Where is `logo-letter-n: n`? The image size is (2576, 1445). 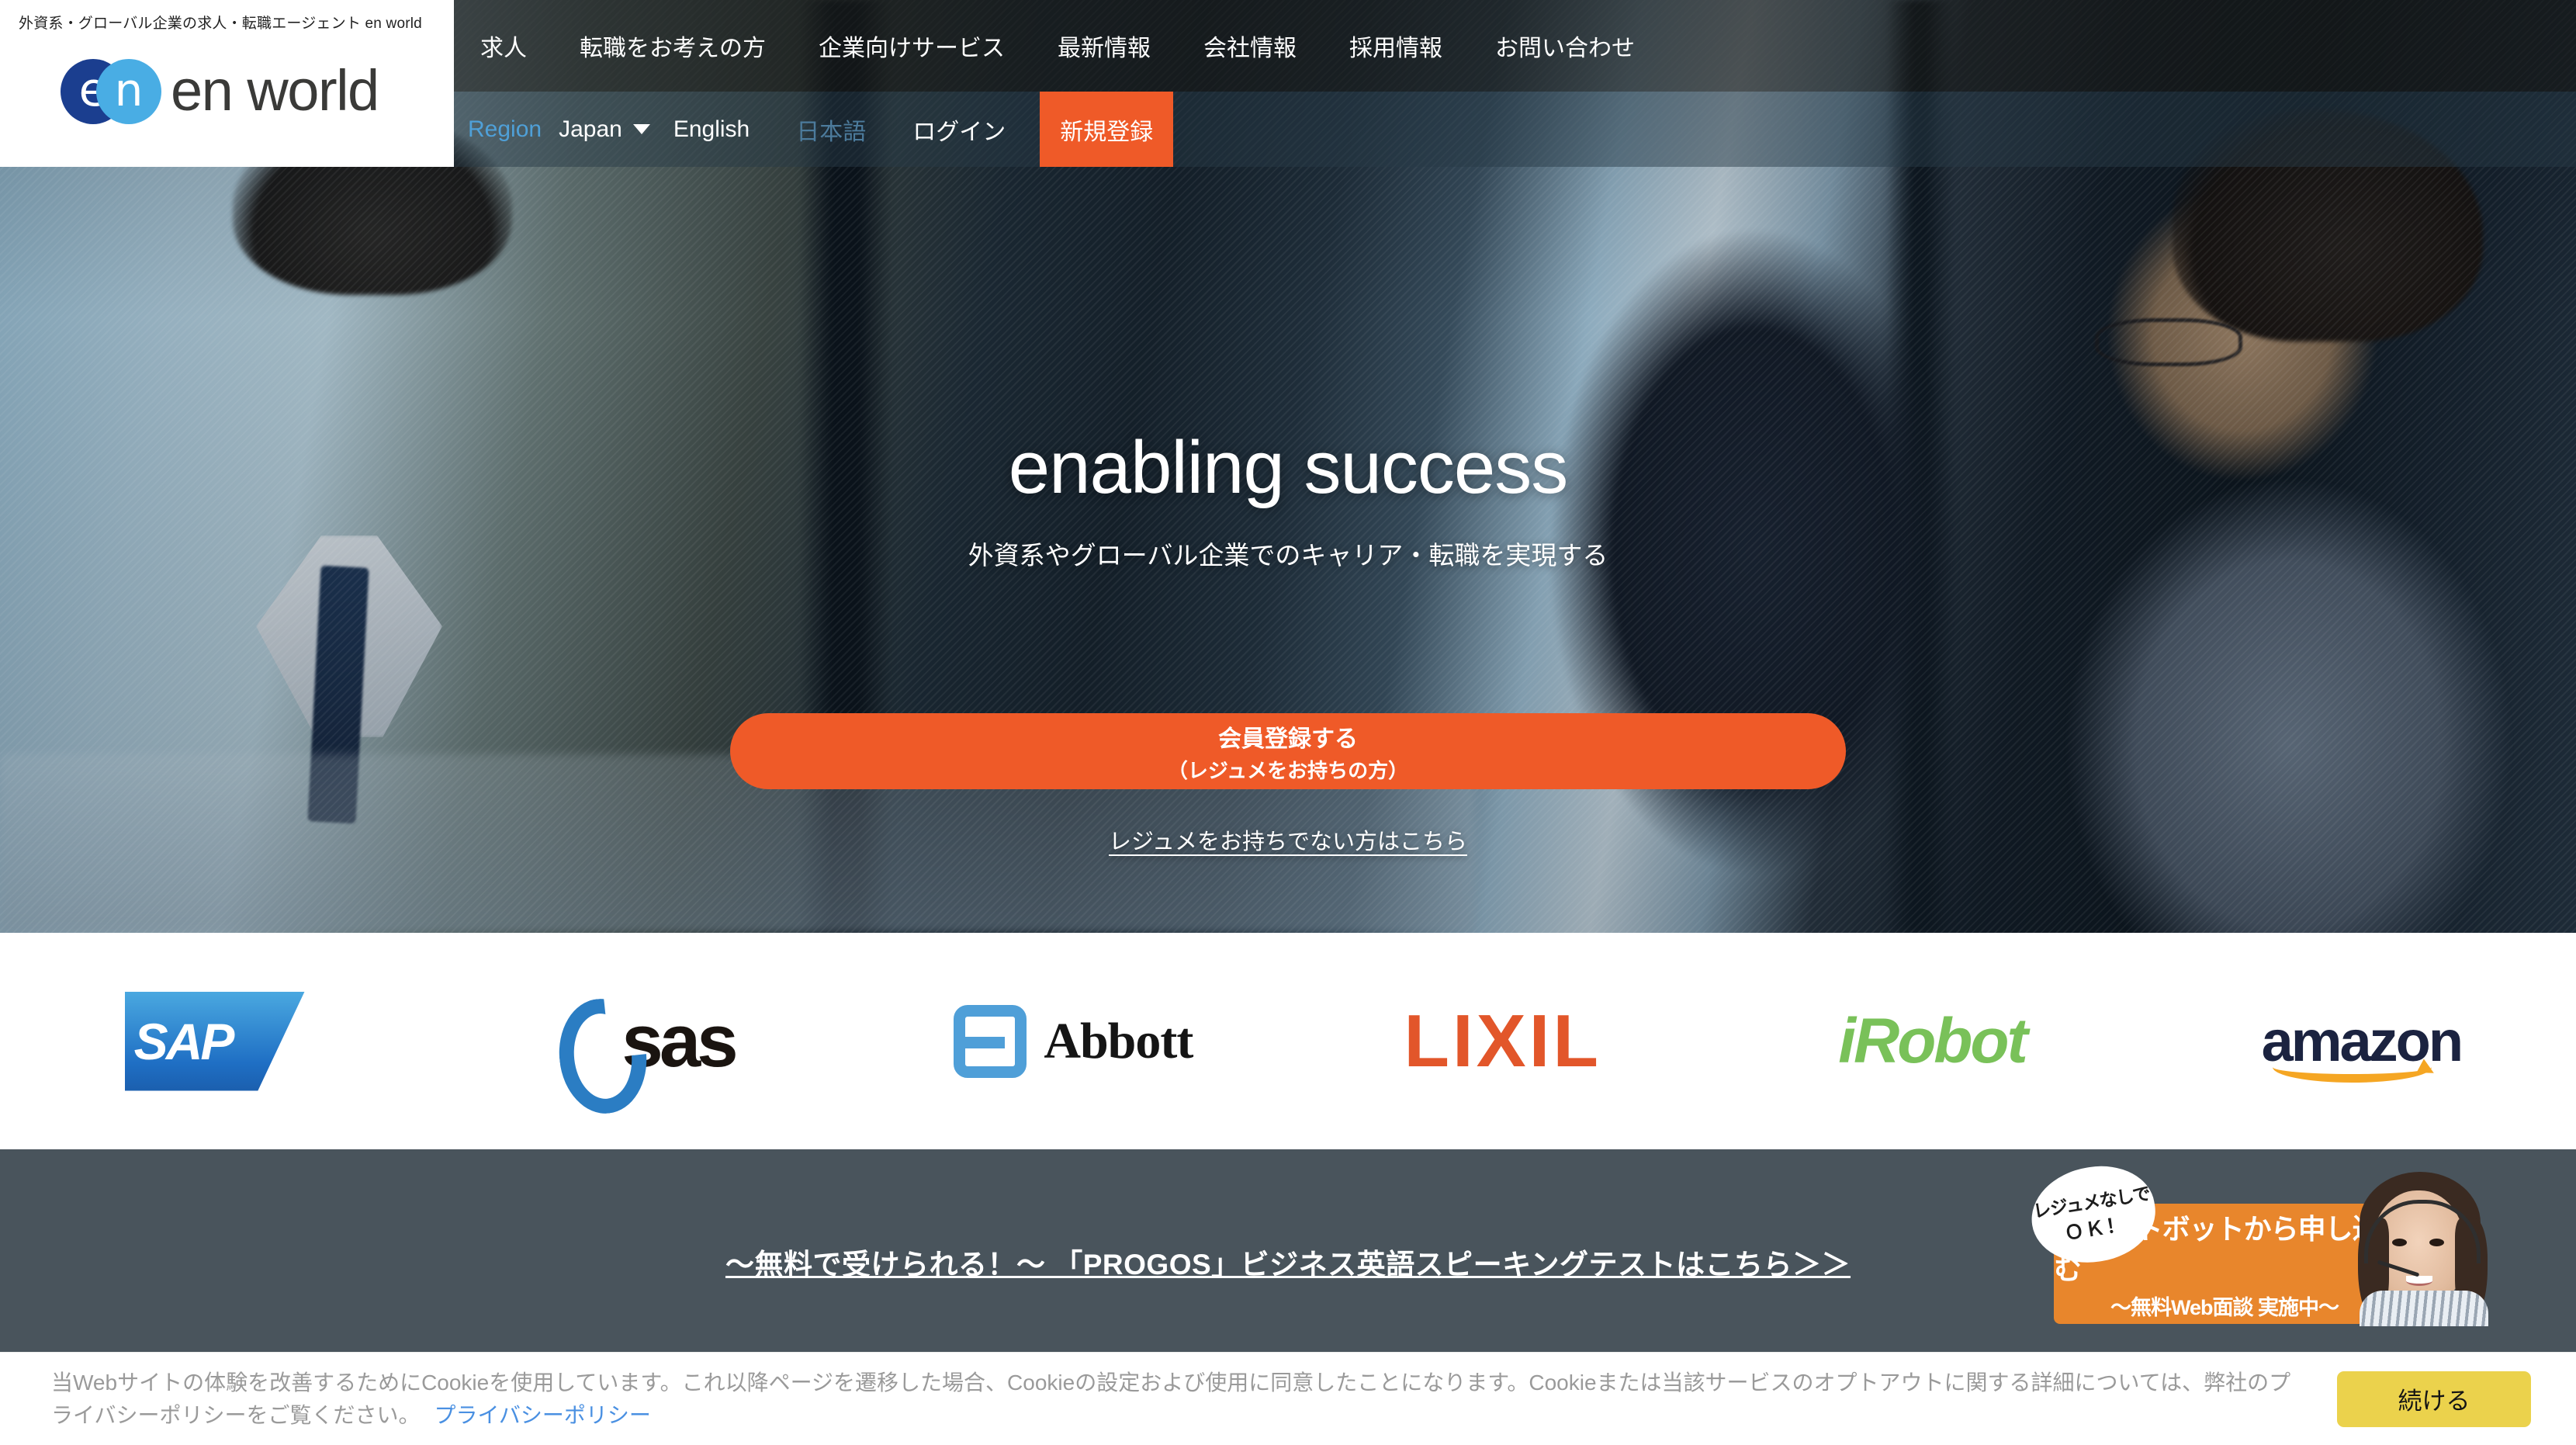
logo-letter-n: n is located at coordinates (129, 90).